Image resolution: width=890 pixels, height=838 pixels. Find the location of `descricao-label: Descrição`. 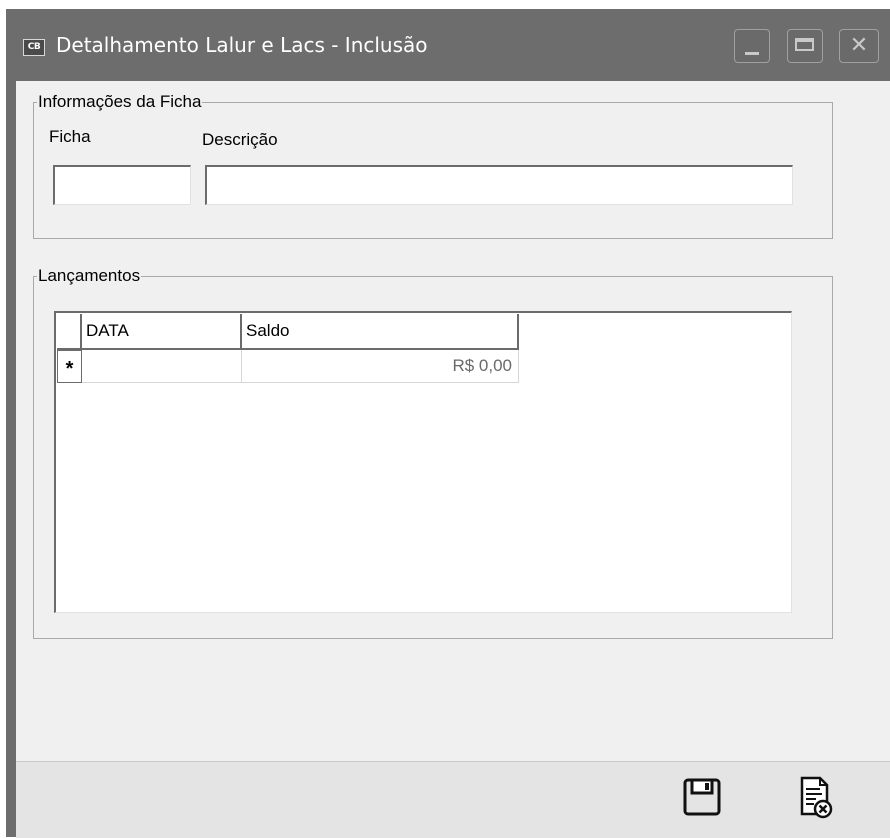

descricao-label: Descrição is located at coordinates (240, 139).